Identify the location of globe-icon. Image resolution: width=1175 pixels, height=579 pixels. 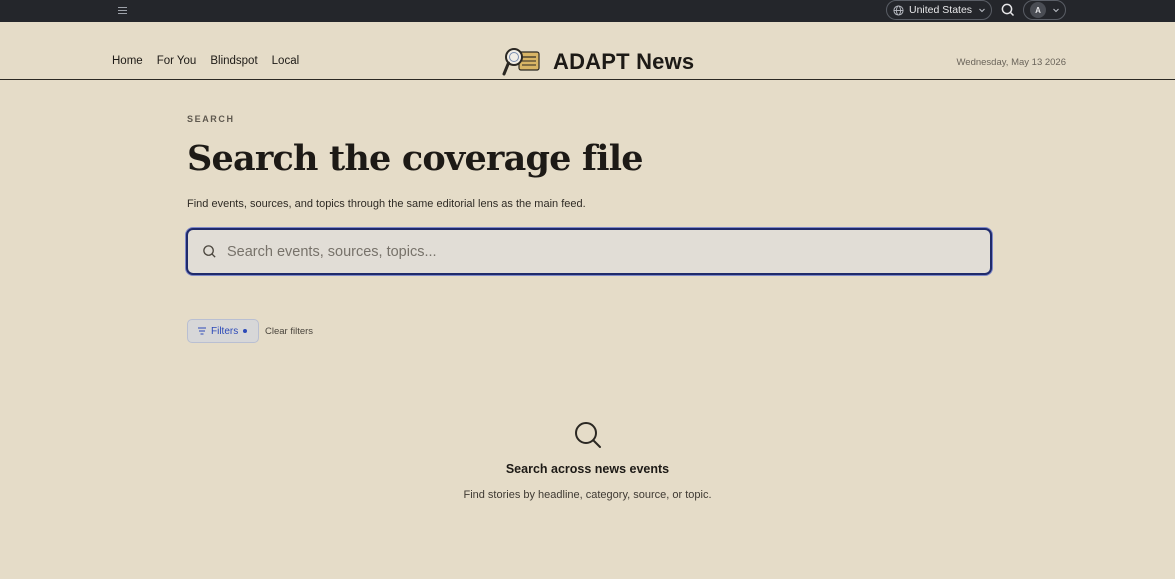
(898, 10).